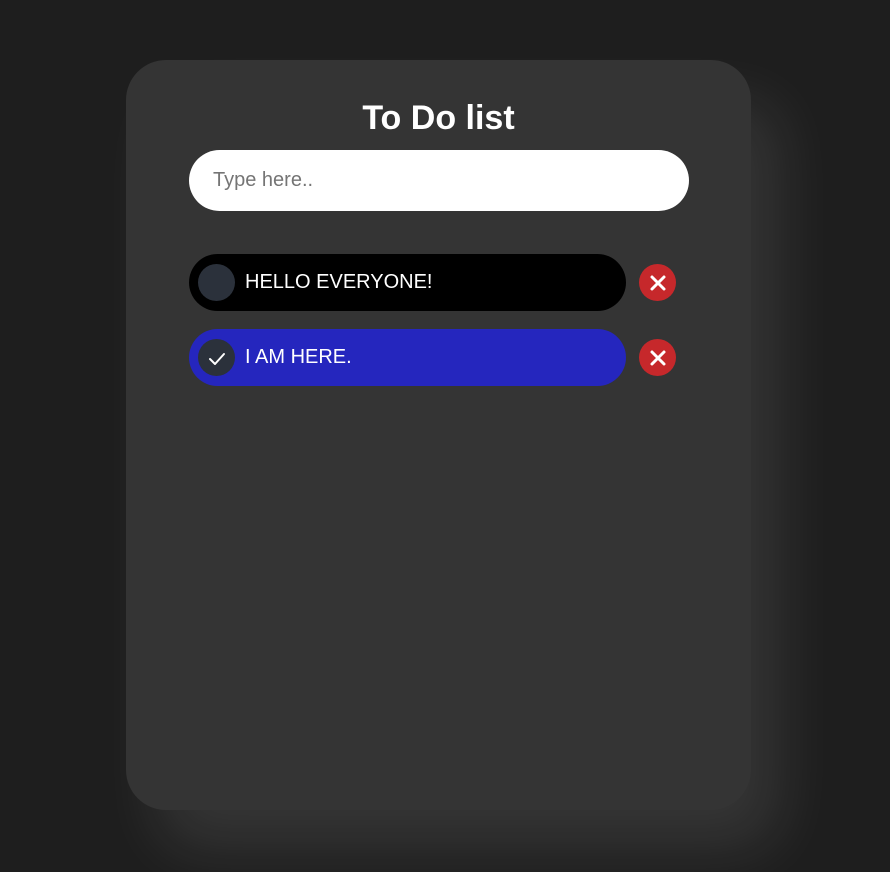 The width and height of the screenshot is (890, 872). What do you see at coordinates (407, 357) in the screenshot?
I see `todo-item-done: I AM HERE.` at bounding box center [407, 357].